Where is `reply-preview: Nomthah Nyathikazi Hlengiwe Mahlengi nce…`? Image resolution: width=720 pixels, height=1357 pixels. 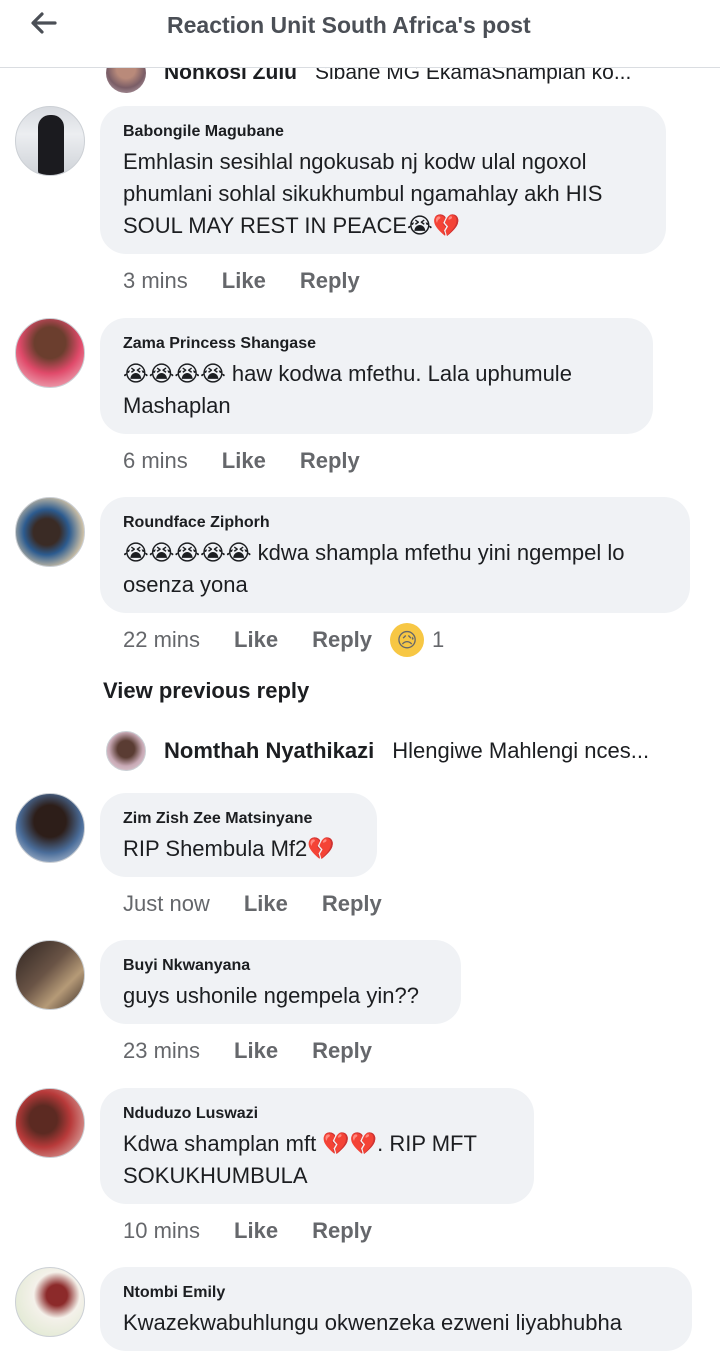 reply-preview: Nomthah Nyathikazi Hlengiwe Mahlengi nce… is located at coordinates (377, 751).